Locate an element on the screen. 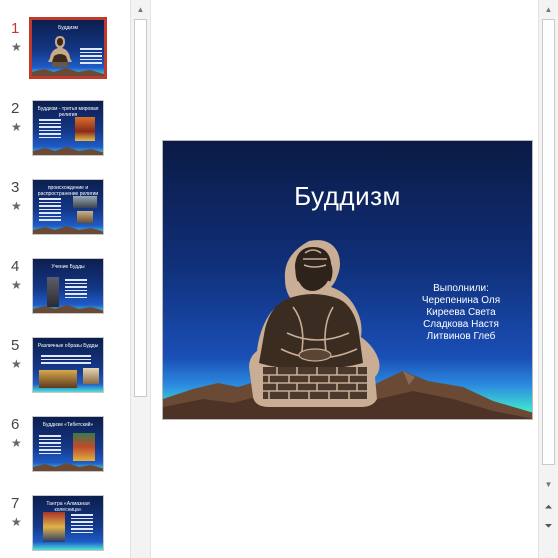  thumbnail-row: 7 ★ Тантра «Алмазная колесница» is located at coordinates (65, 526).